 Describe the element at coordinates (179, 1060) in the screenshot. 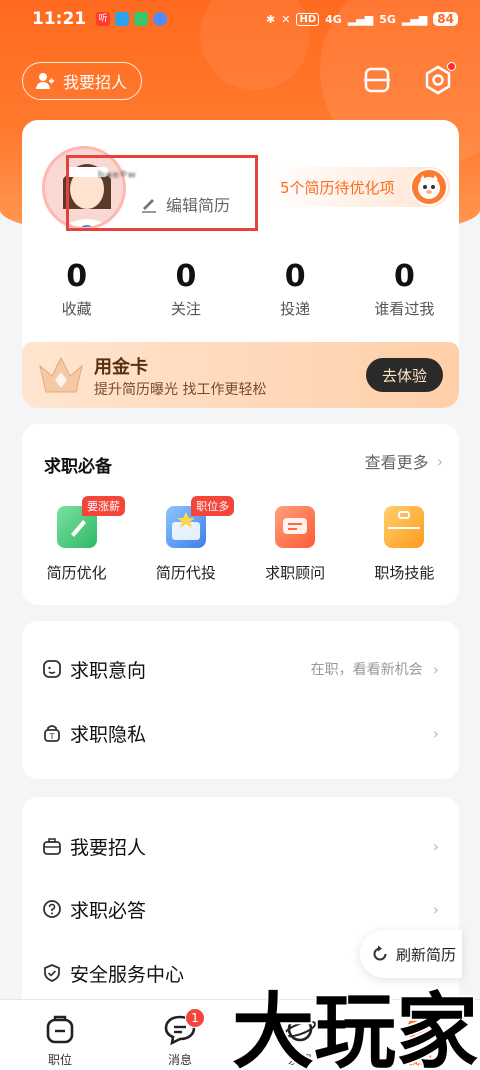

I see `tab-label: 消息` at that location.